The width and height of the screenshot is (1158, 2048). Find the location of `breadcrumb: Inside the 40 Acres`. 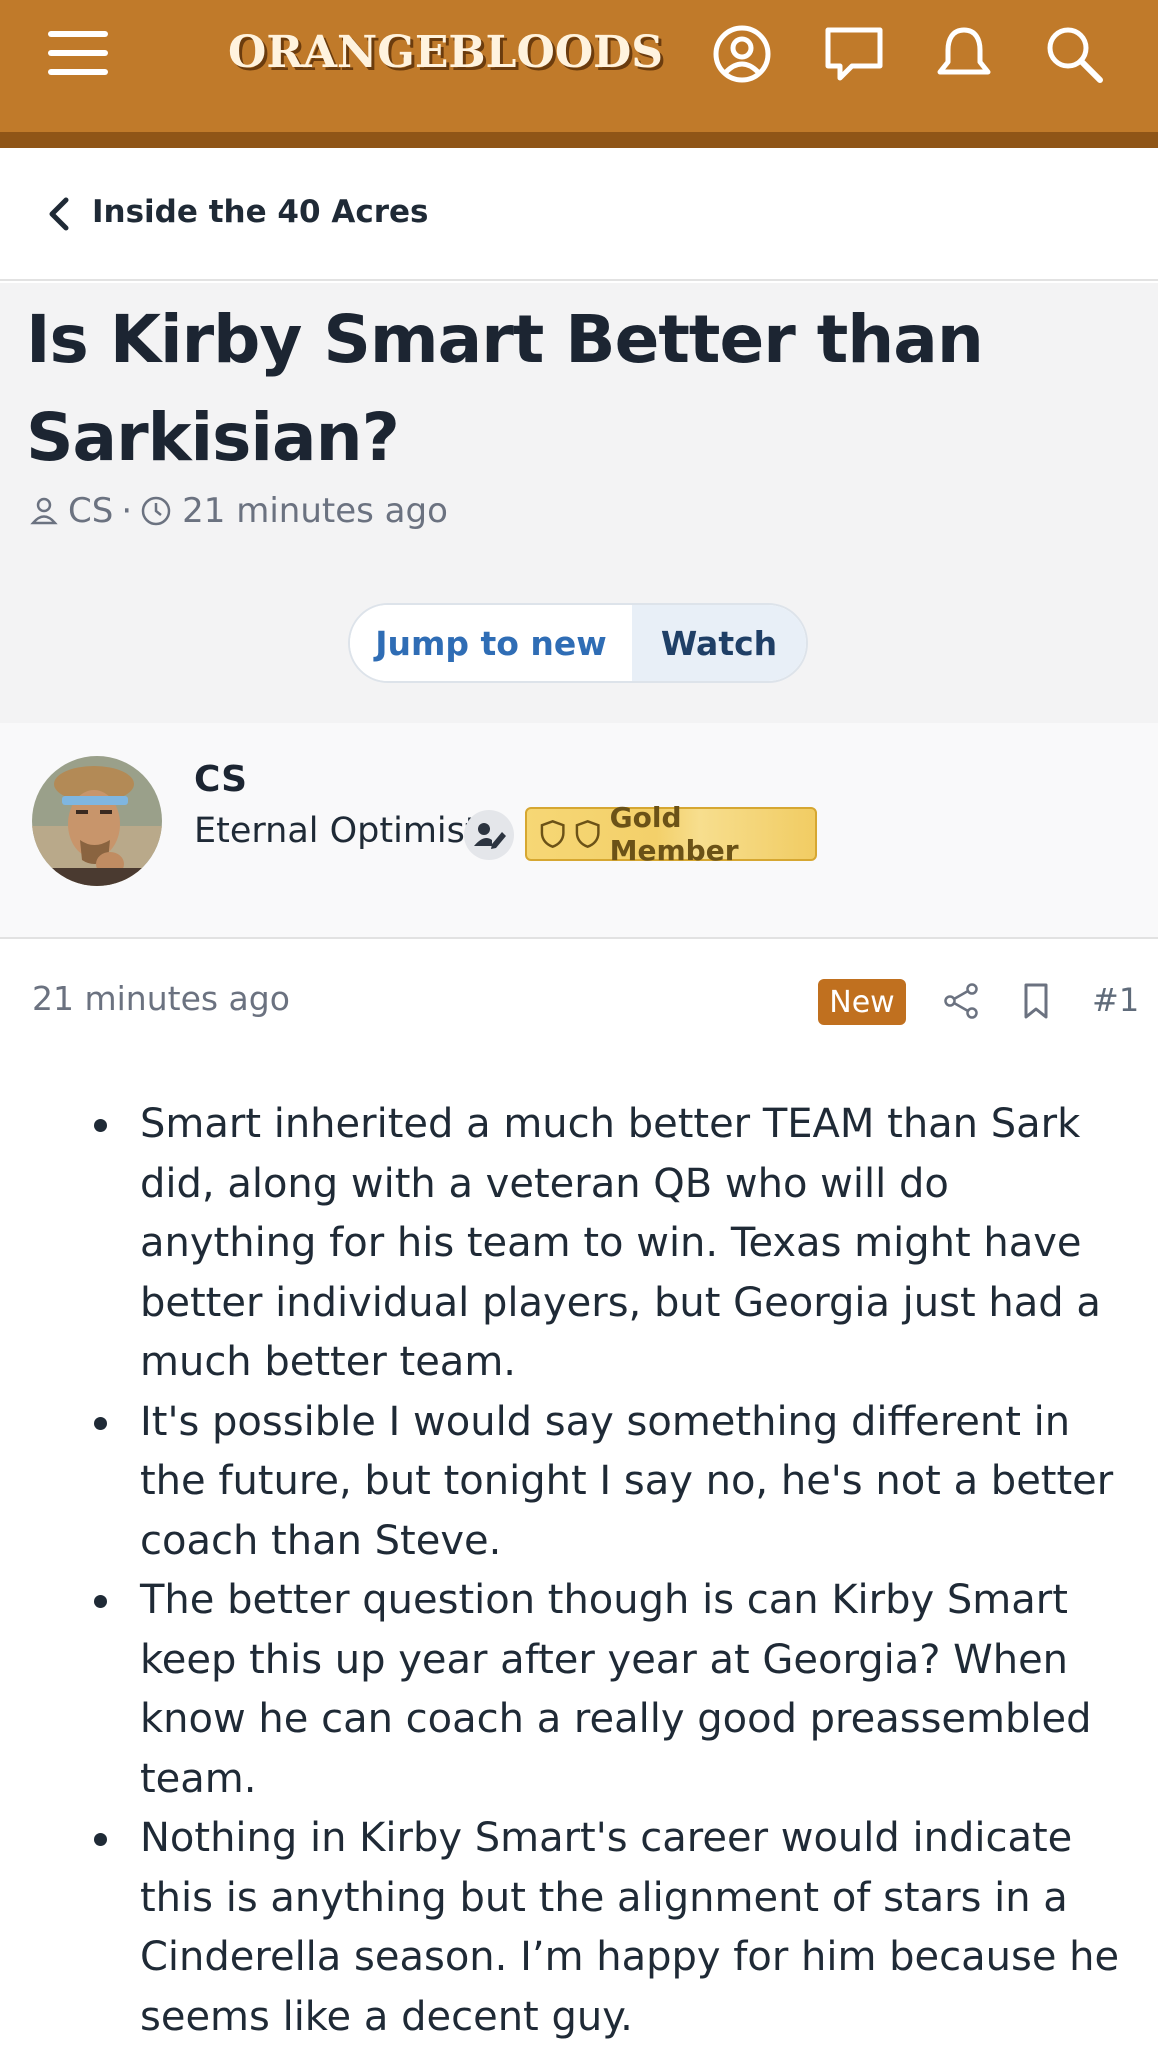

breadcrumb: Inside the 40 Acres is located at coordinates (579, 214).